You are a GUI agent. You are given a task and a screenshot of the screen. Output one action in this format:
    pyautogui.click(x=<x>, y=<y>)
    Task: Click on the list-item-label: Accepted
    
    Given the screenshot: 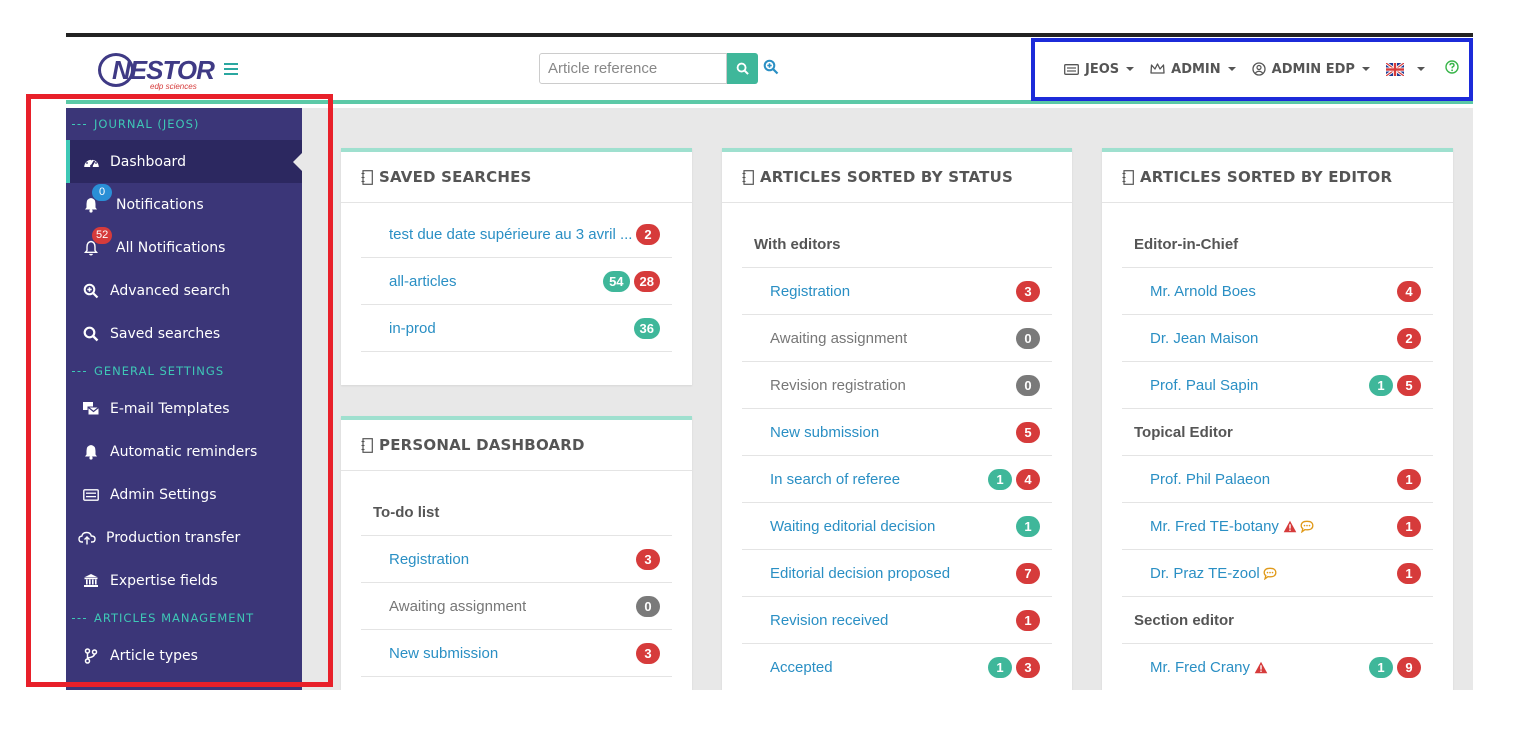 What is the action you would take?
    pyautogui.click(x=801, y=667)
    